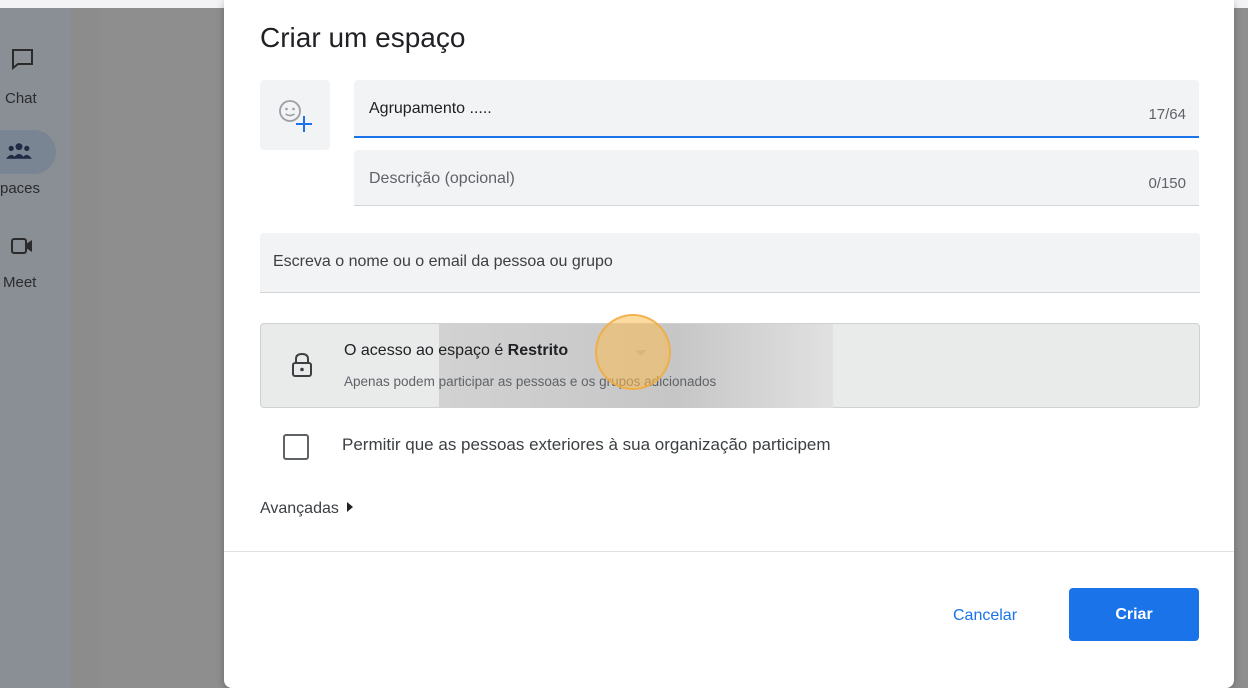 Image resolution: width=1248 pixels, height=688 pixels. Describe the element at coordinates (633, 352) in the screenshot. I see `click-marker` at that location.